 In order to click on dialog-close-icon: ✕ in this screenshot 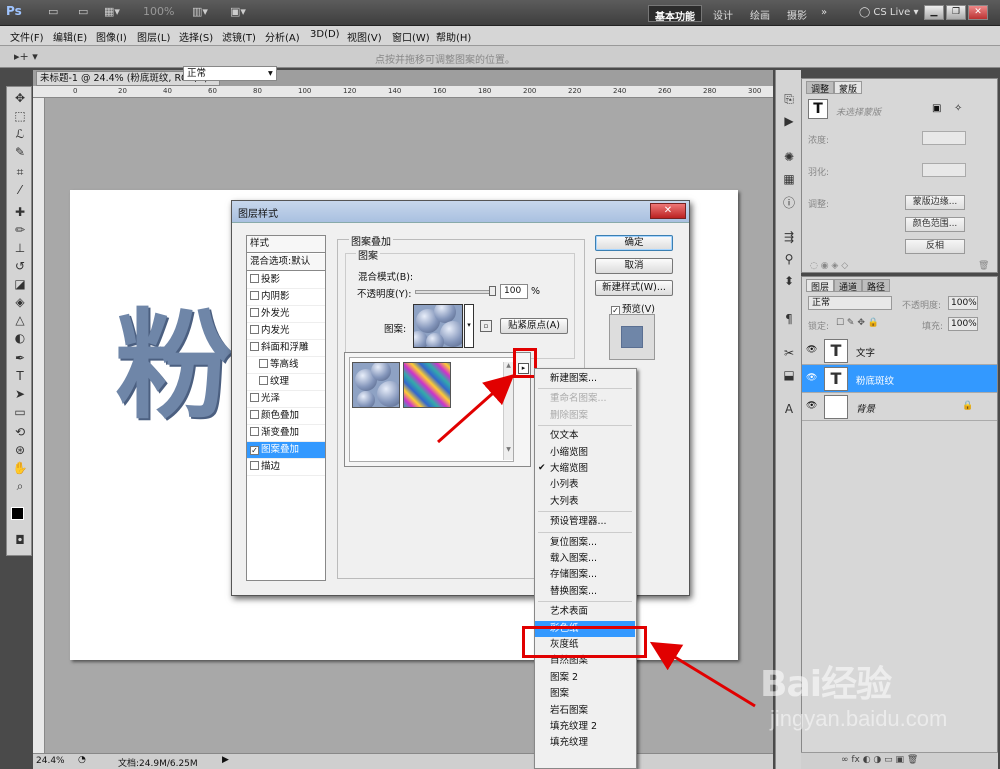, I will do `click(668, 211)`.